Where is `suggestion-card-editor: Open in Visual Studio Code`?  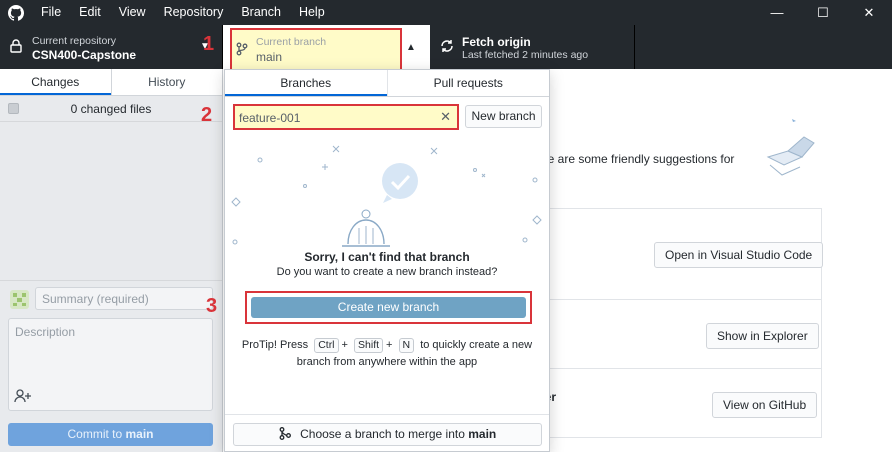 suggestion-card-editor: Open in Visual Studio Code is located at coordinates (678, 254).